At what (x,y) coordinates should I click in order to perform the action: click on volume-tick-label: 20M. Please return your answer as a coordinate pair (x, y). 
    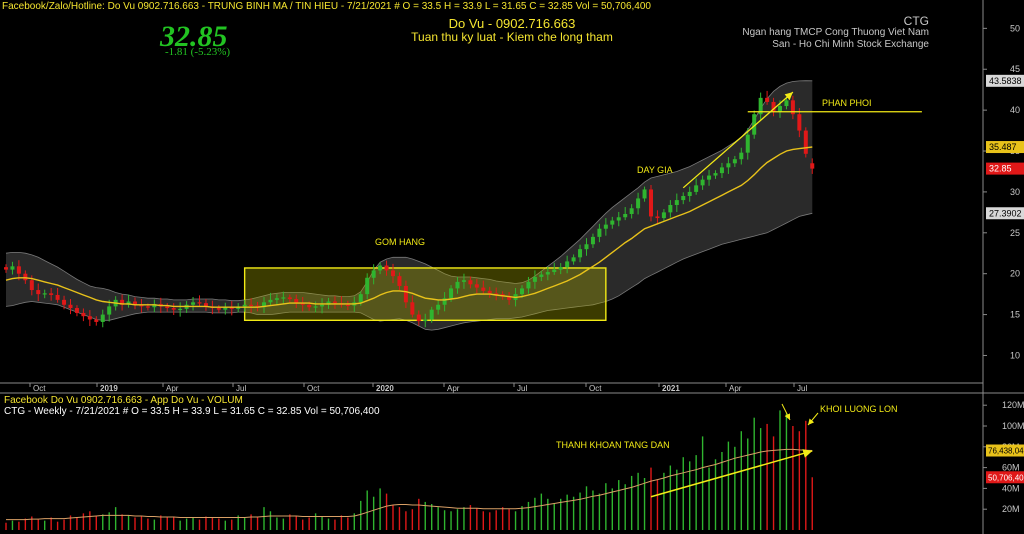
    Looking at the image, I should click on (1011, 509).